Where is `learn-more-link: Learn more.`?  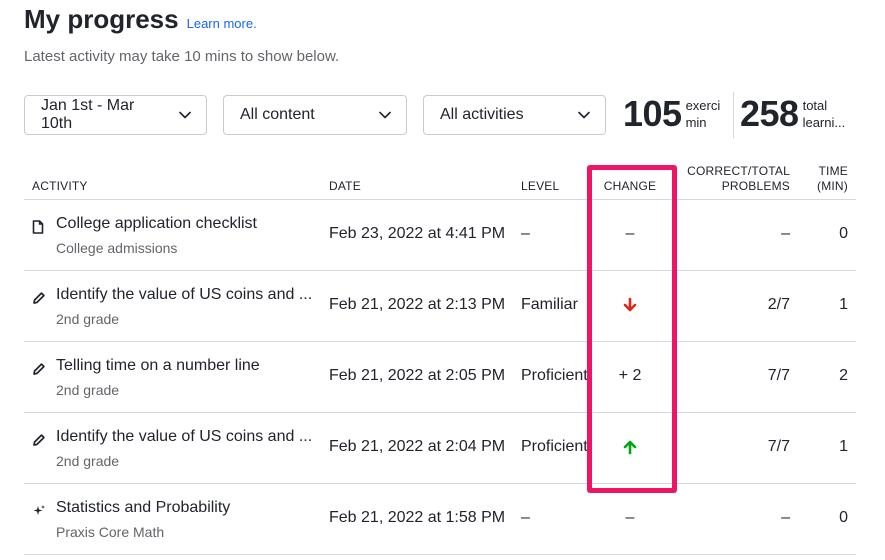
learn-more-link: Learn more. is located at coordinates (222, 23).